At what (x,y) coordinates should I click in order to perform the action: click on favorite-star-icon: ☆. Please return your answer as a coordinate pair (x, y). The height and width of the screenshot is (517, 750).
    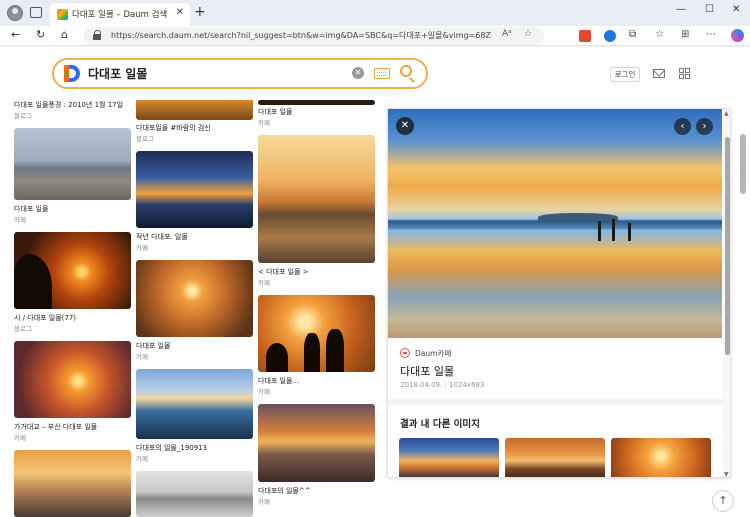
    Looking at the image, I should click on (528, 34).